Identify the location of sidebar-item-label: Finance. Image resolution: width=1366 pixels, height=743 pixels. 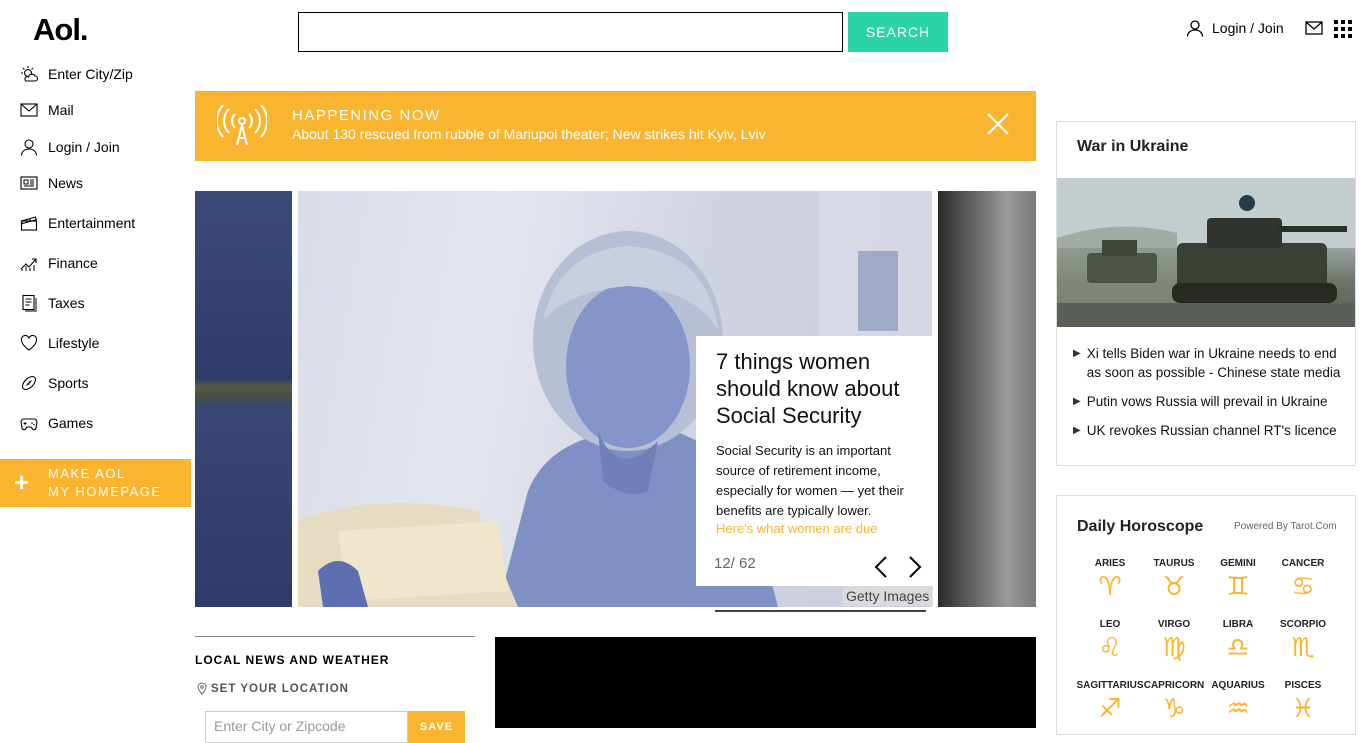
(73, 263).